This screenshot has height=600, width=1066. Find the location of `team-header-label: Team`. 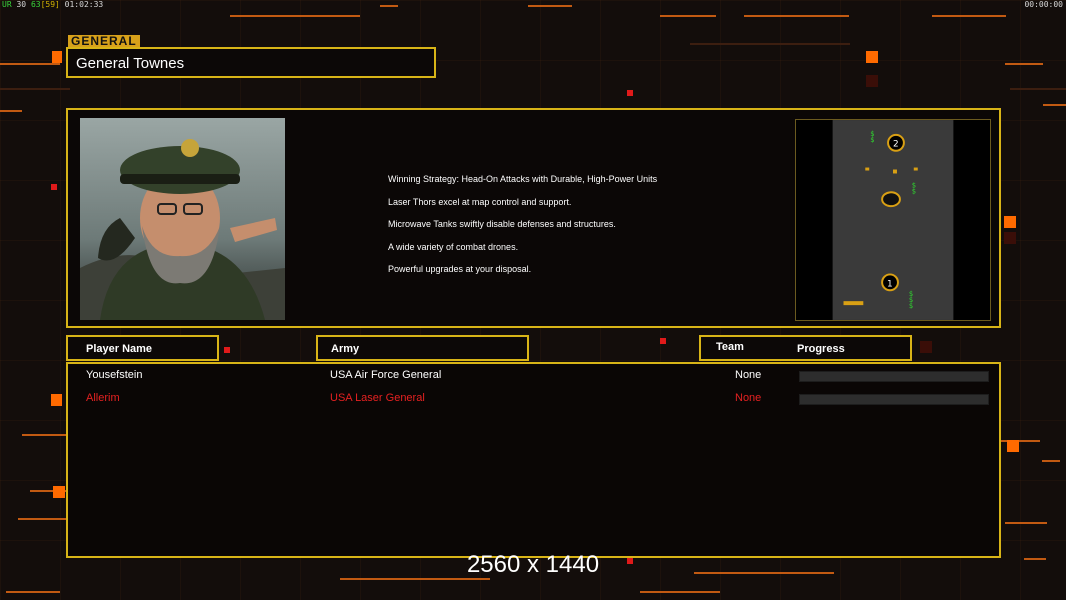

team-header-label: Team is located at coordinates (730, 347).